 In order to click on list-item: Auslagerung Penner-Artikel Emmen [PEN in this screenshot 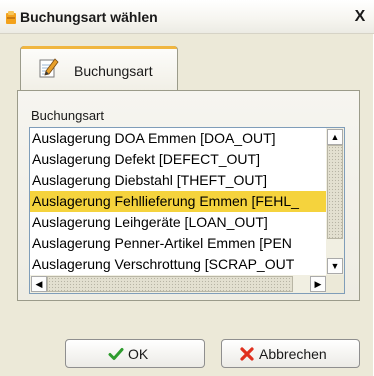, I will do `click(178, 243)`.